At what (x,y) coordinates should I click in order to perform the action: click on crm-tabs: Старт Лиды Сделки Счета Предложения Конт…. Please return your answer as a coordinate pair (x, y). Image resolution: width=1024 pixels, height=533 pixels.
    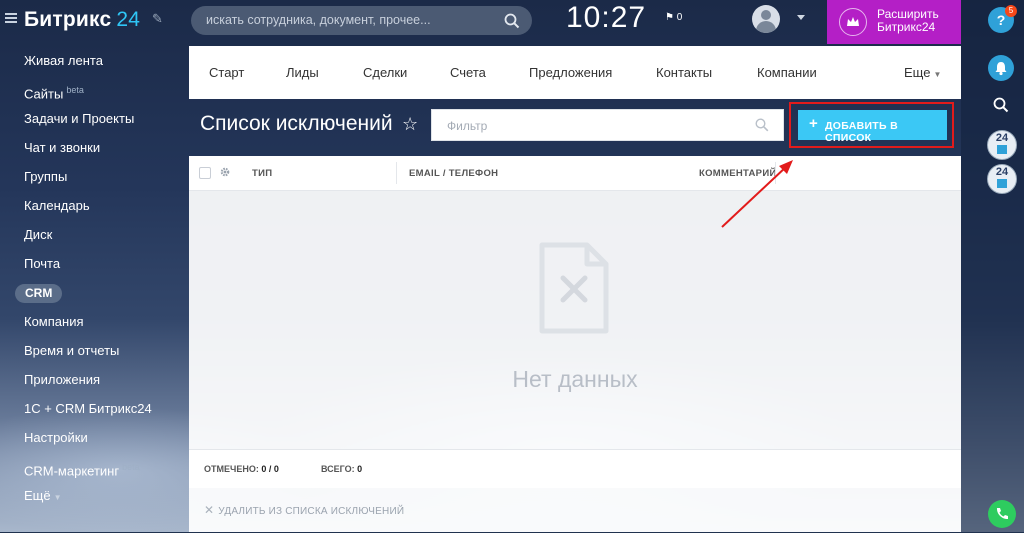
    Looking at the image, I should click on (575, 72).